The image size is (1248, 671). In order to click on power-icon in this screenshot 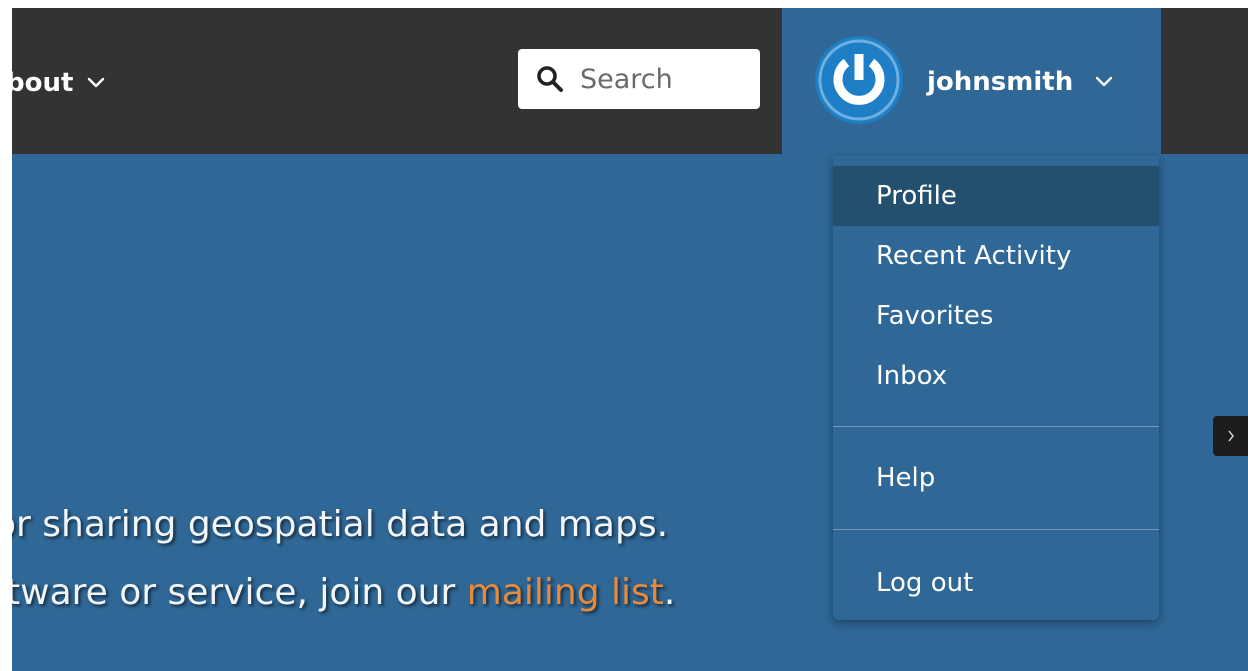, I will do `click(859, 80)`.